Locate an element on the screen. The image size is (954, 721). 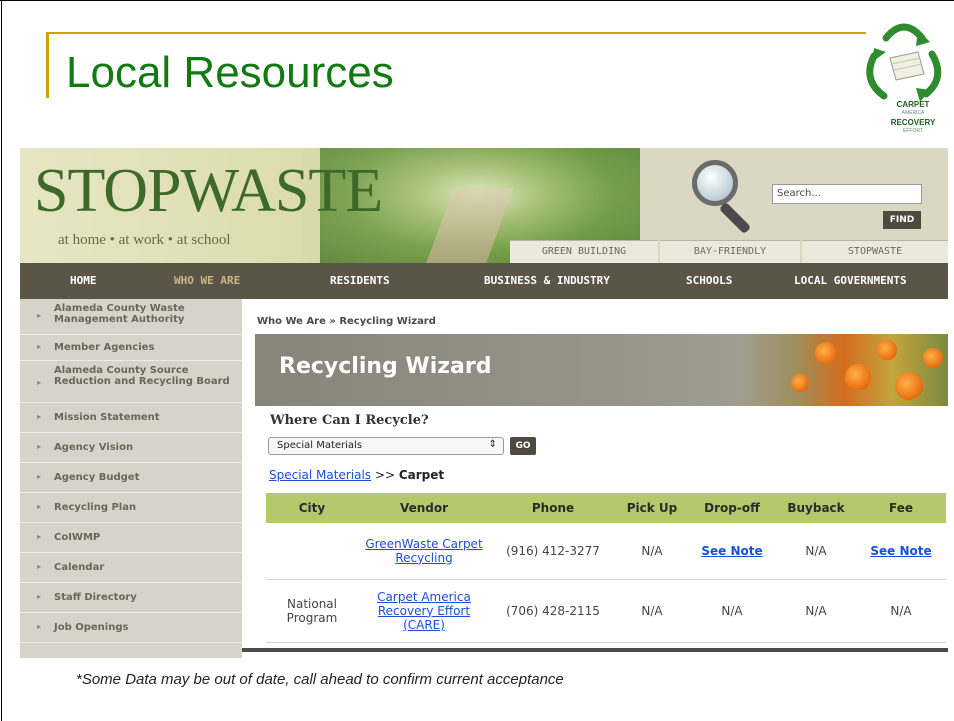
vendor-link: Carpet America Recovery Effort (CARE) is located at coordinates (424, 611).